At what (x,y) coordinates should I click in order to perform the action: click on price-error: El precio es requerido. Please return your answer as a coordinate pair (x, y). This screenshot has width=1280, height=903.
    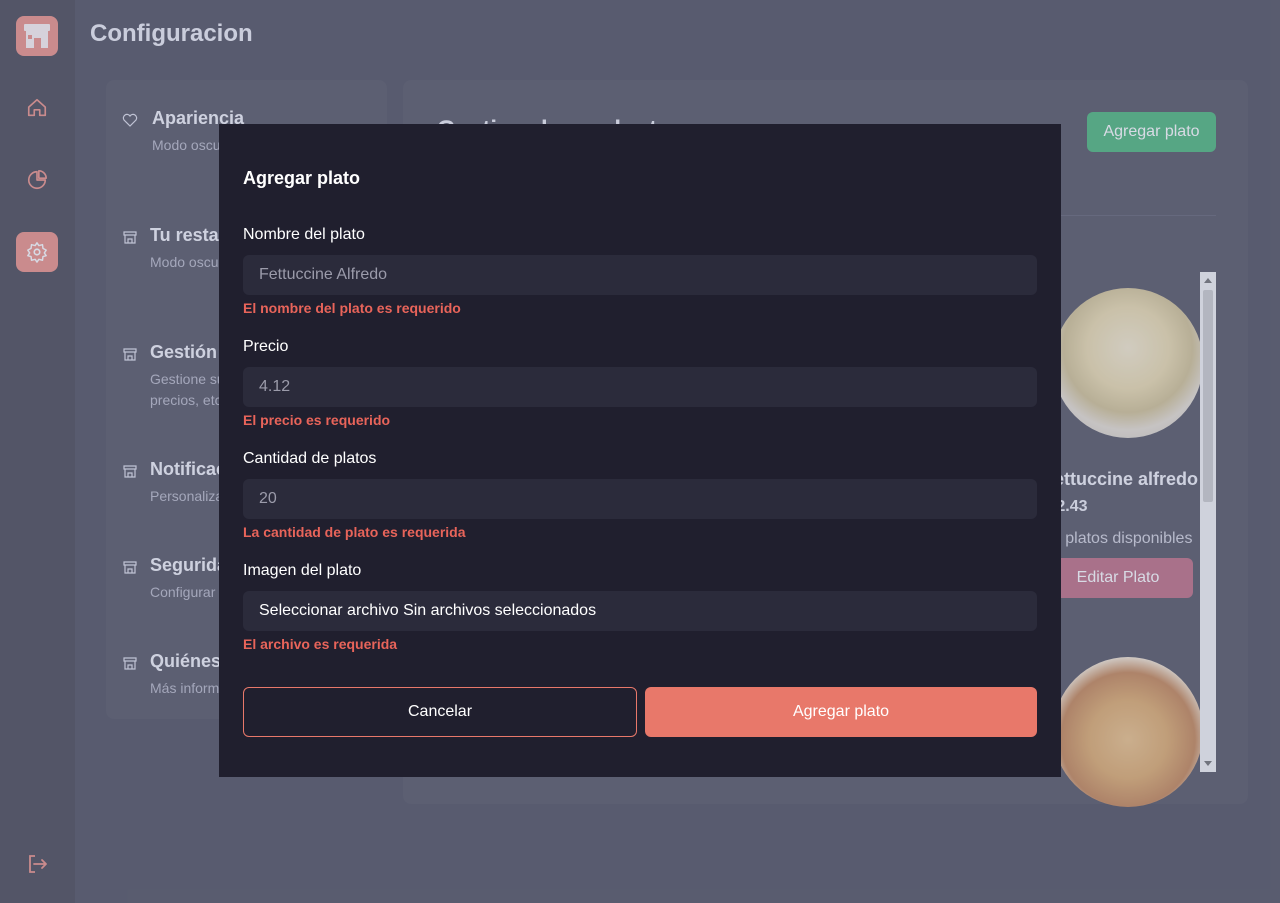
    Looking at the image, I should click on (317, 420).